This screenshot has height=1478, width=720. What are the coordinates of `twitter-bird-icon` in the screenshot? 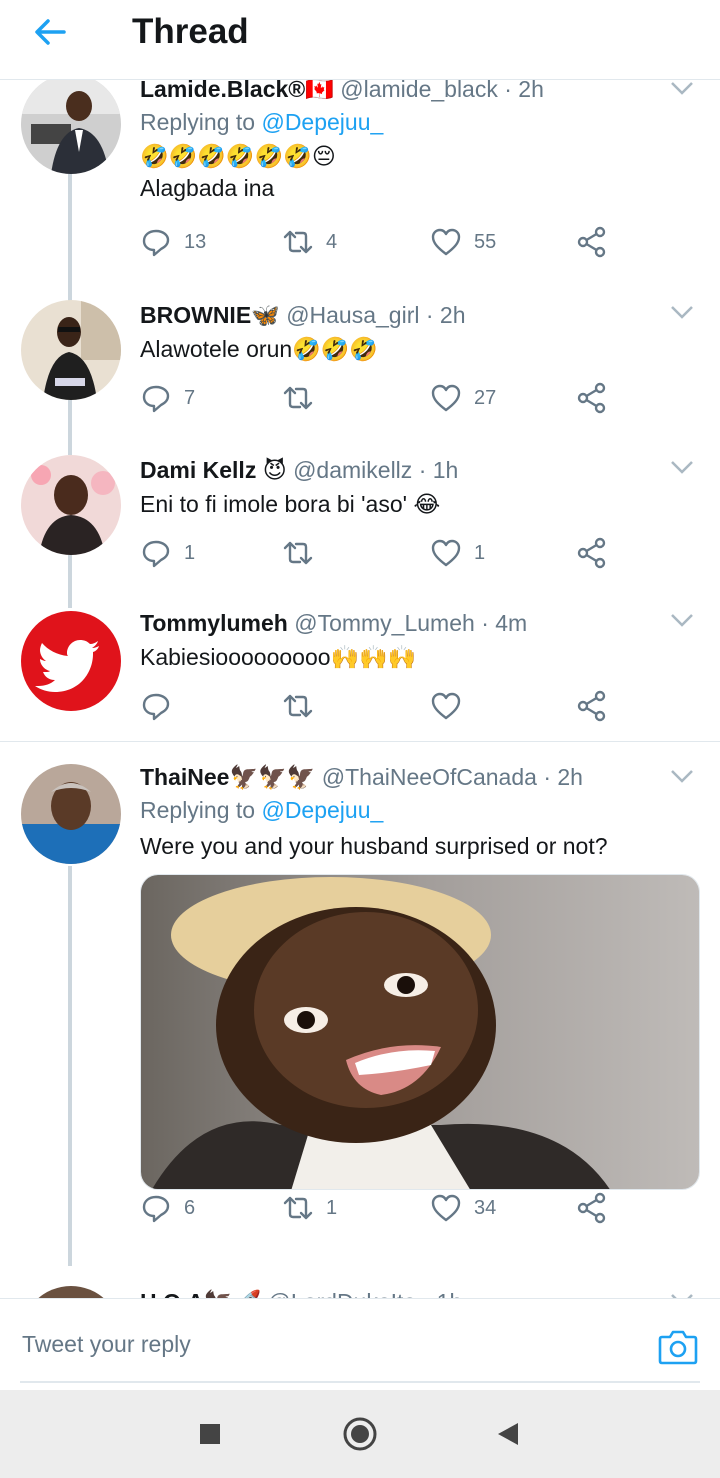 It's located at (67, 666).